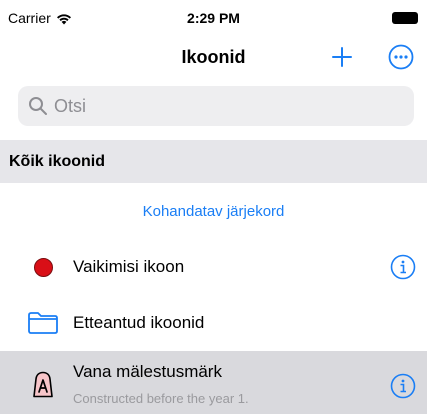  Describe the element at coordinates (405, 18) in the screenshot. I see `battery-icon` at that location.